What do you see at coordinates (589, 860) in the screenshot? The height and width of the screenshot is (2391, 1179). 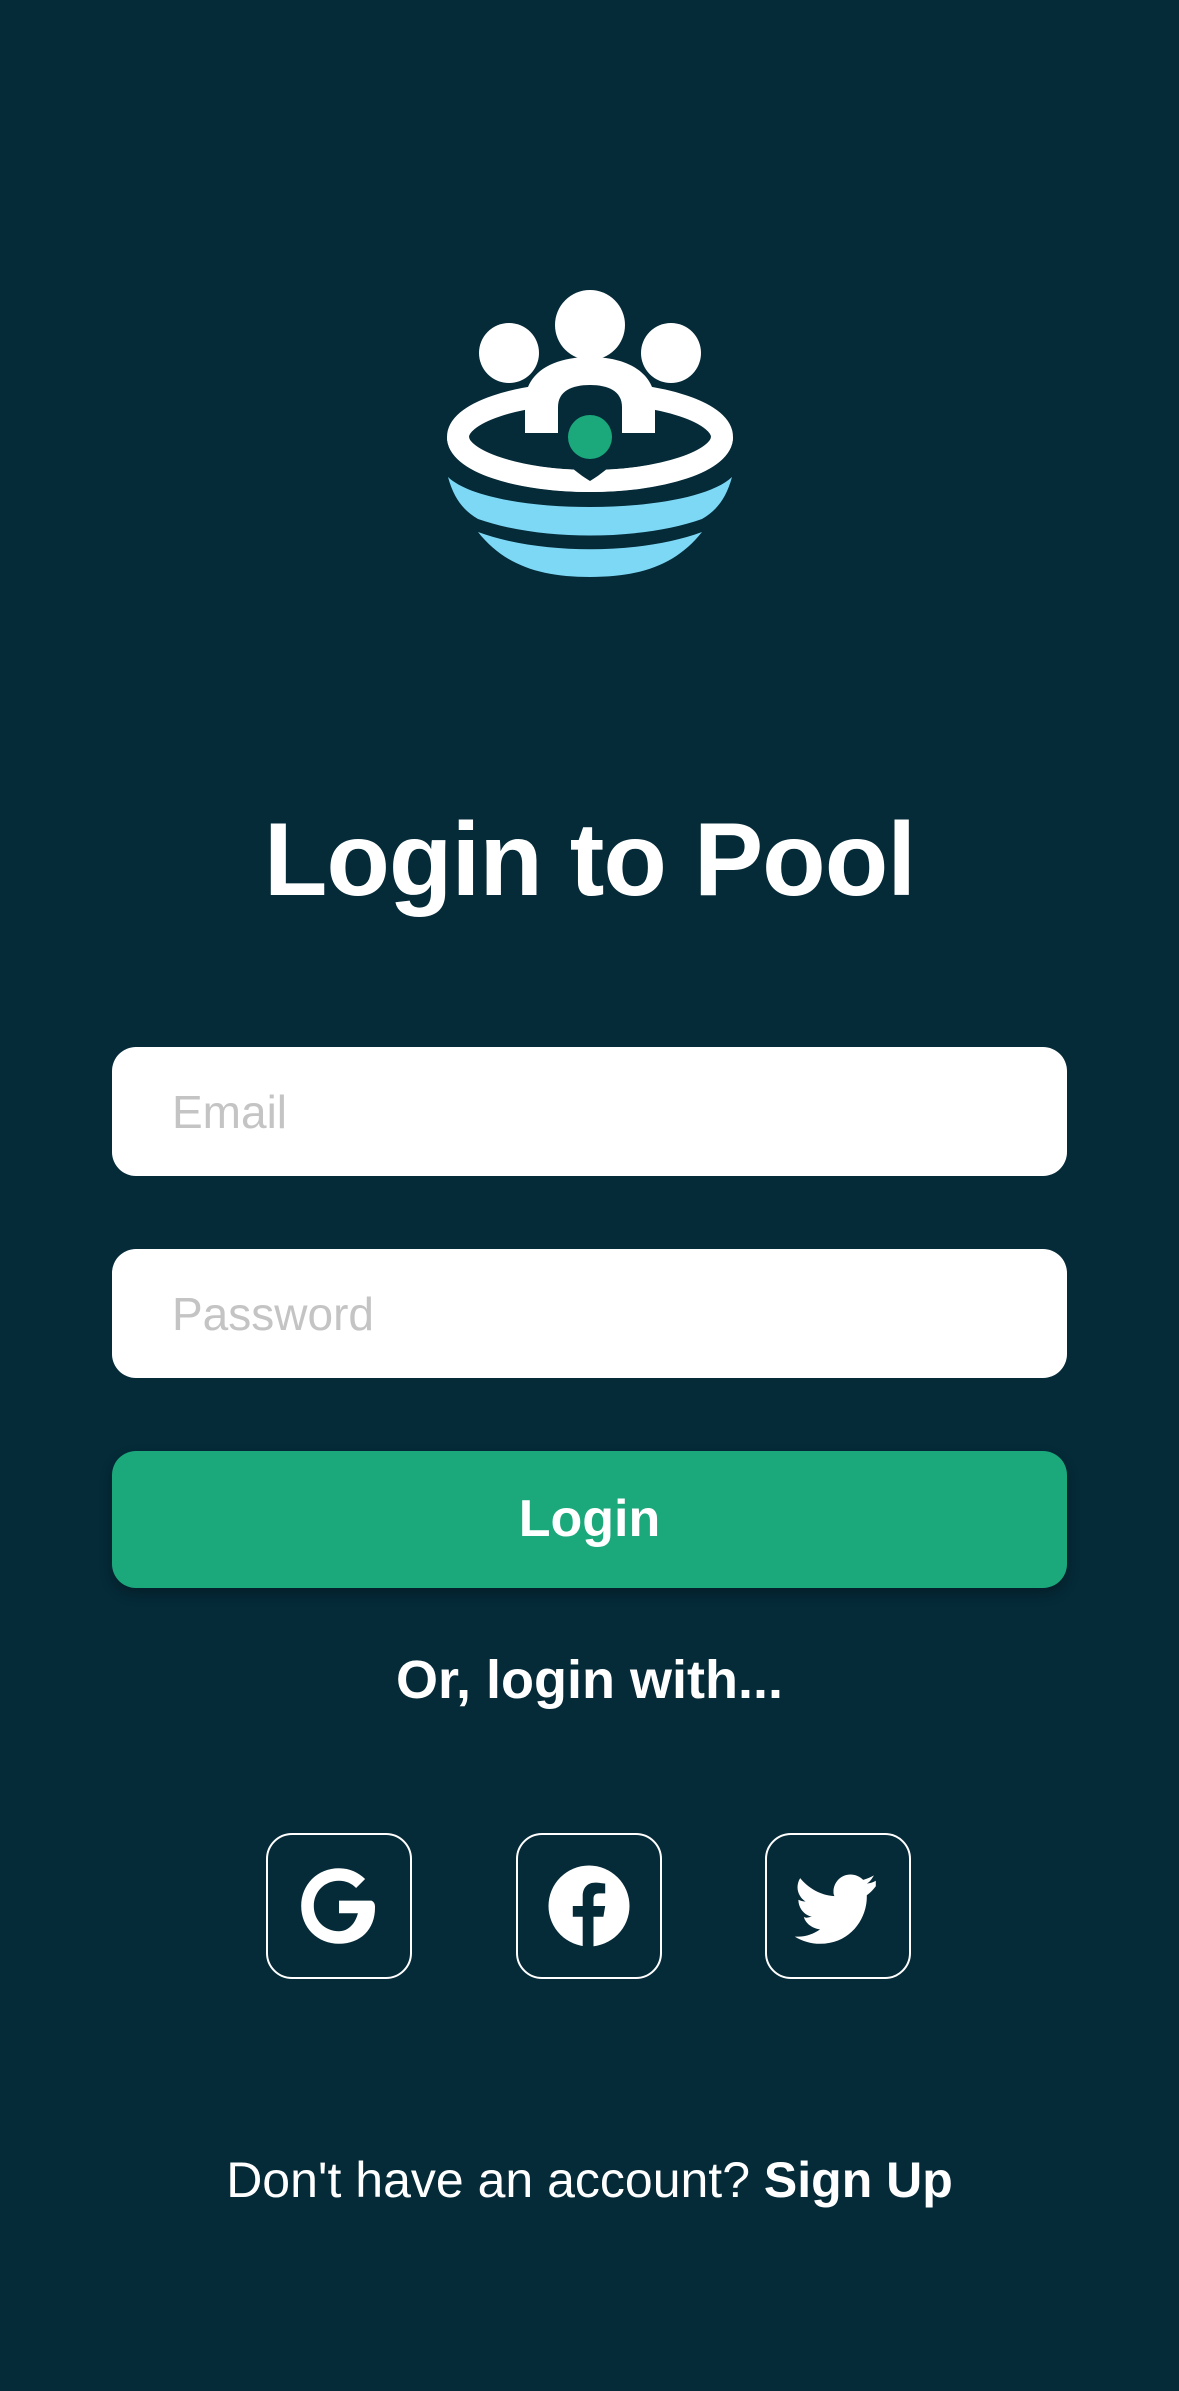 I see `page-title: Login to Pool` at bounding box center [589, 860].